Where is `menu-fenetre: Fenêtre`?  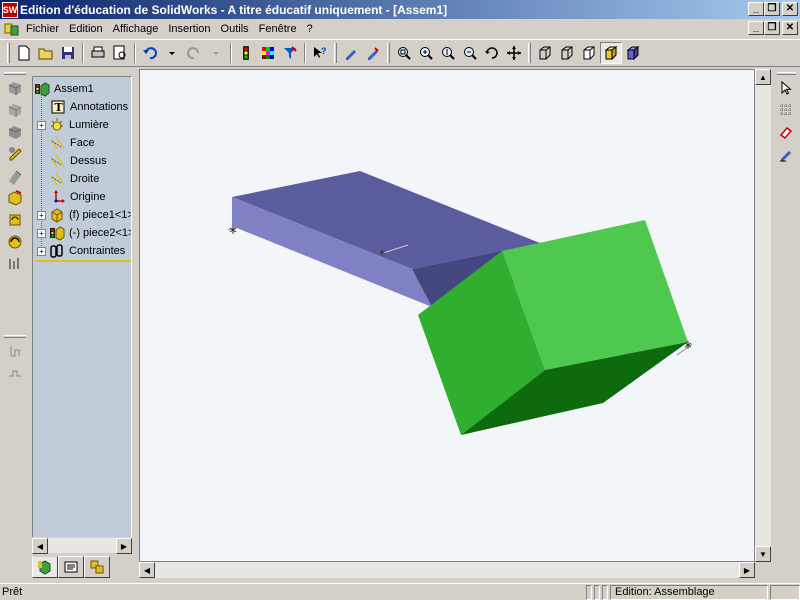 menu-fenetre: Fenêtre is located at coordinates (278, 29).